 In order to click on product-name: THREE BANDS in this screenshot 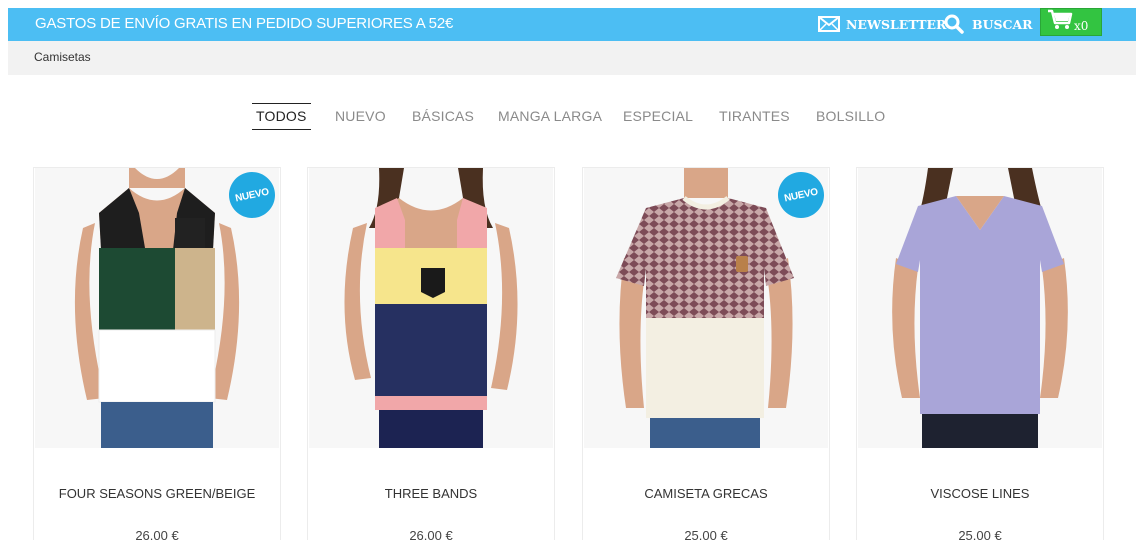, I will do `click(431, 493)`.